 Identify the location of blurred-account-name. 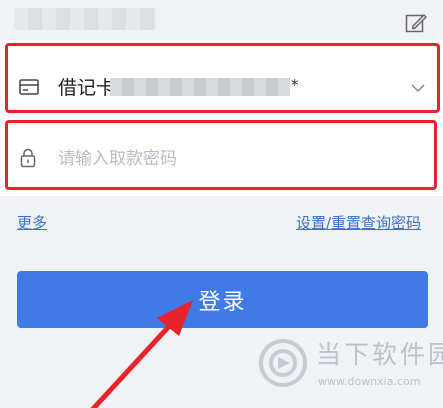
(85, 19).